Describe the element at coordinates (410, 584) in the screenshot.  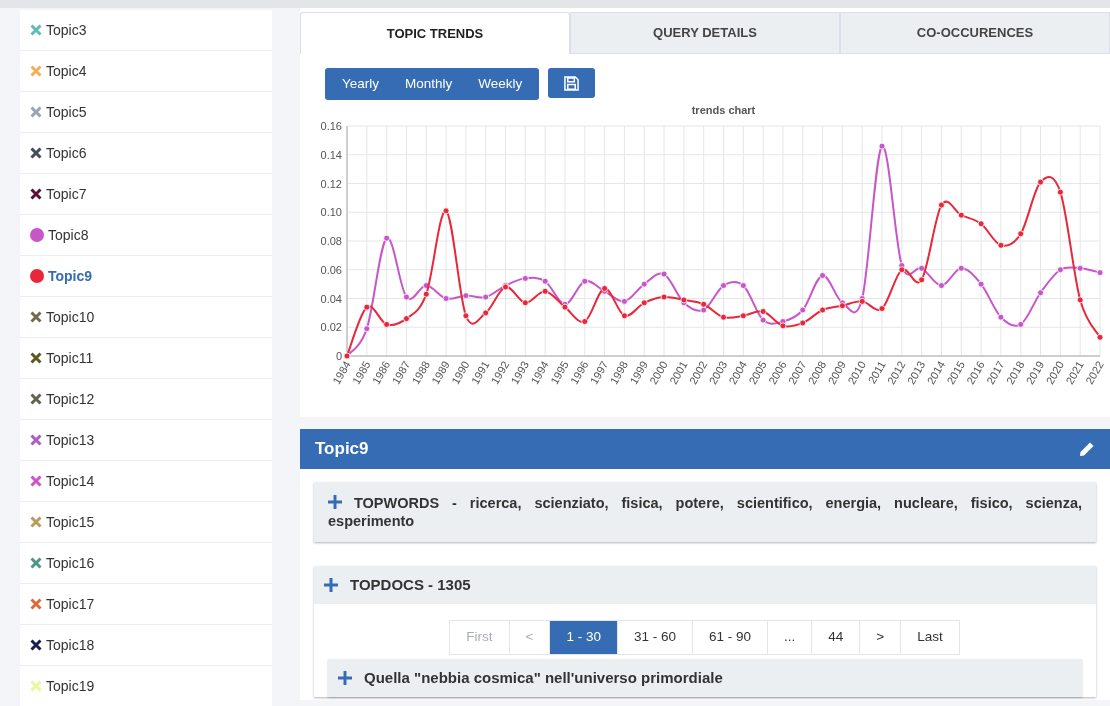
I see `topdocs-label: TOPDOCS - 1305` at that location.